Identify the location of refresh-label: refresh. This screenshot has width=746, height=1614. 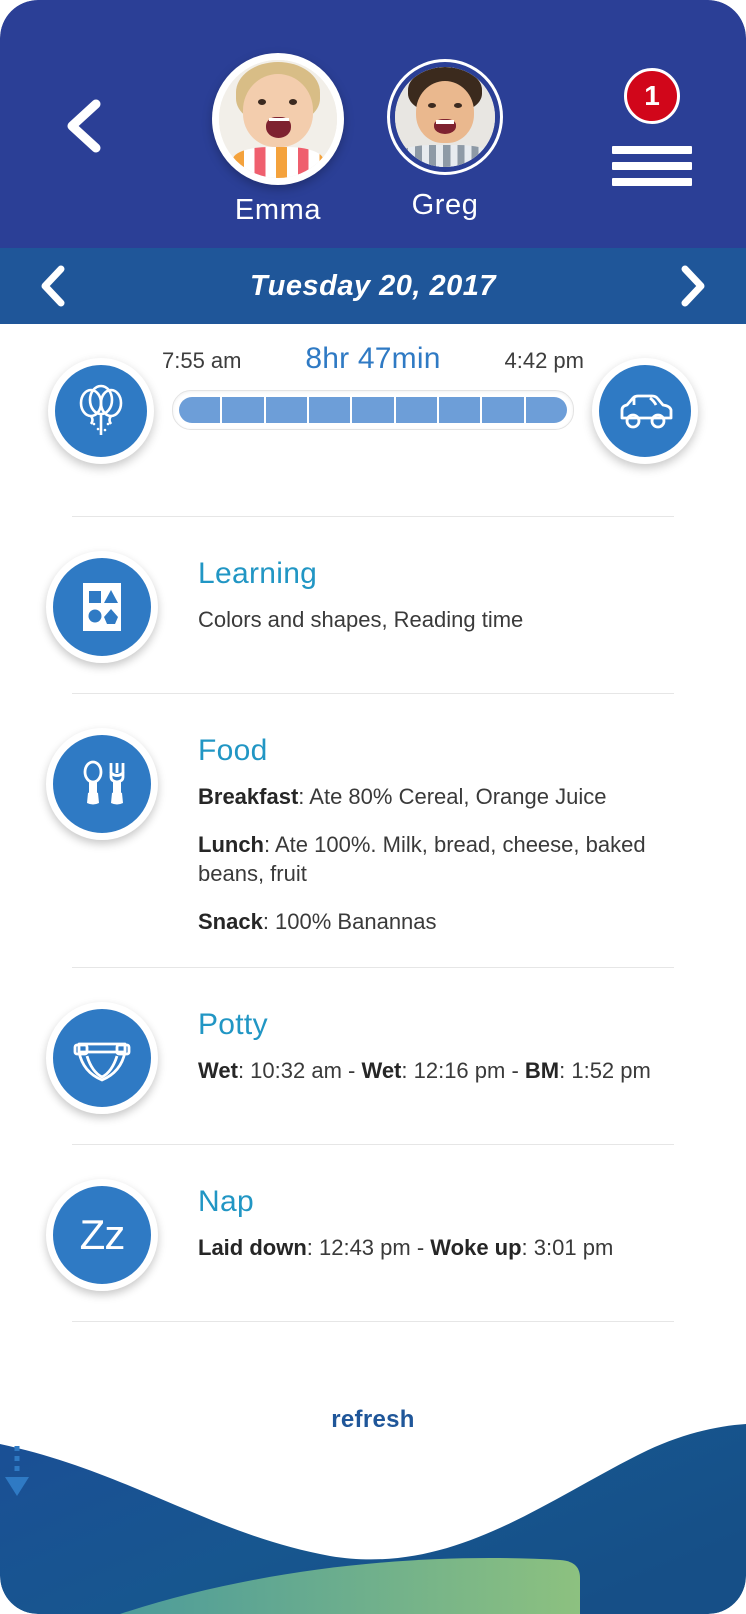
(373, 1419).